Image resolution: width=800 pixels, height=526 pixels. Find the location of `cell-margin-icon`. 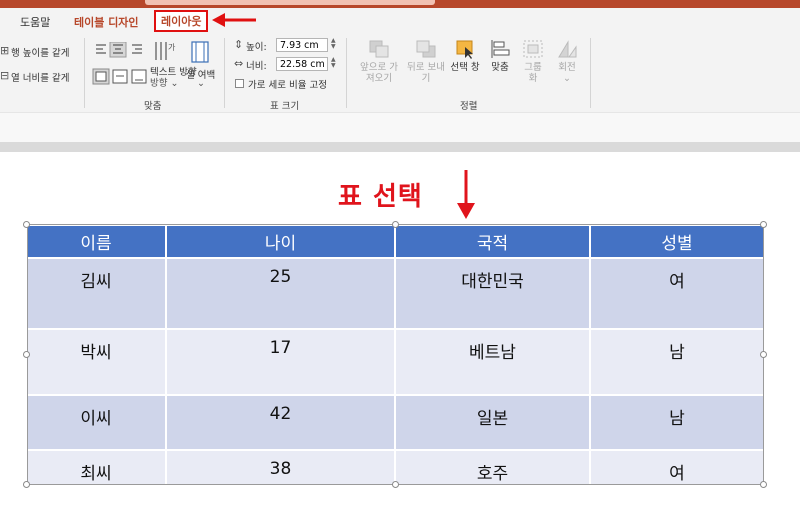

cell-margin-icon is located at coordinates (200, 52).